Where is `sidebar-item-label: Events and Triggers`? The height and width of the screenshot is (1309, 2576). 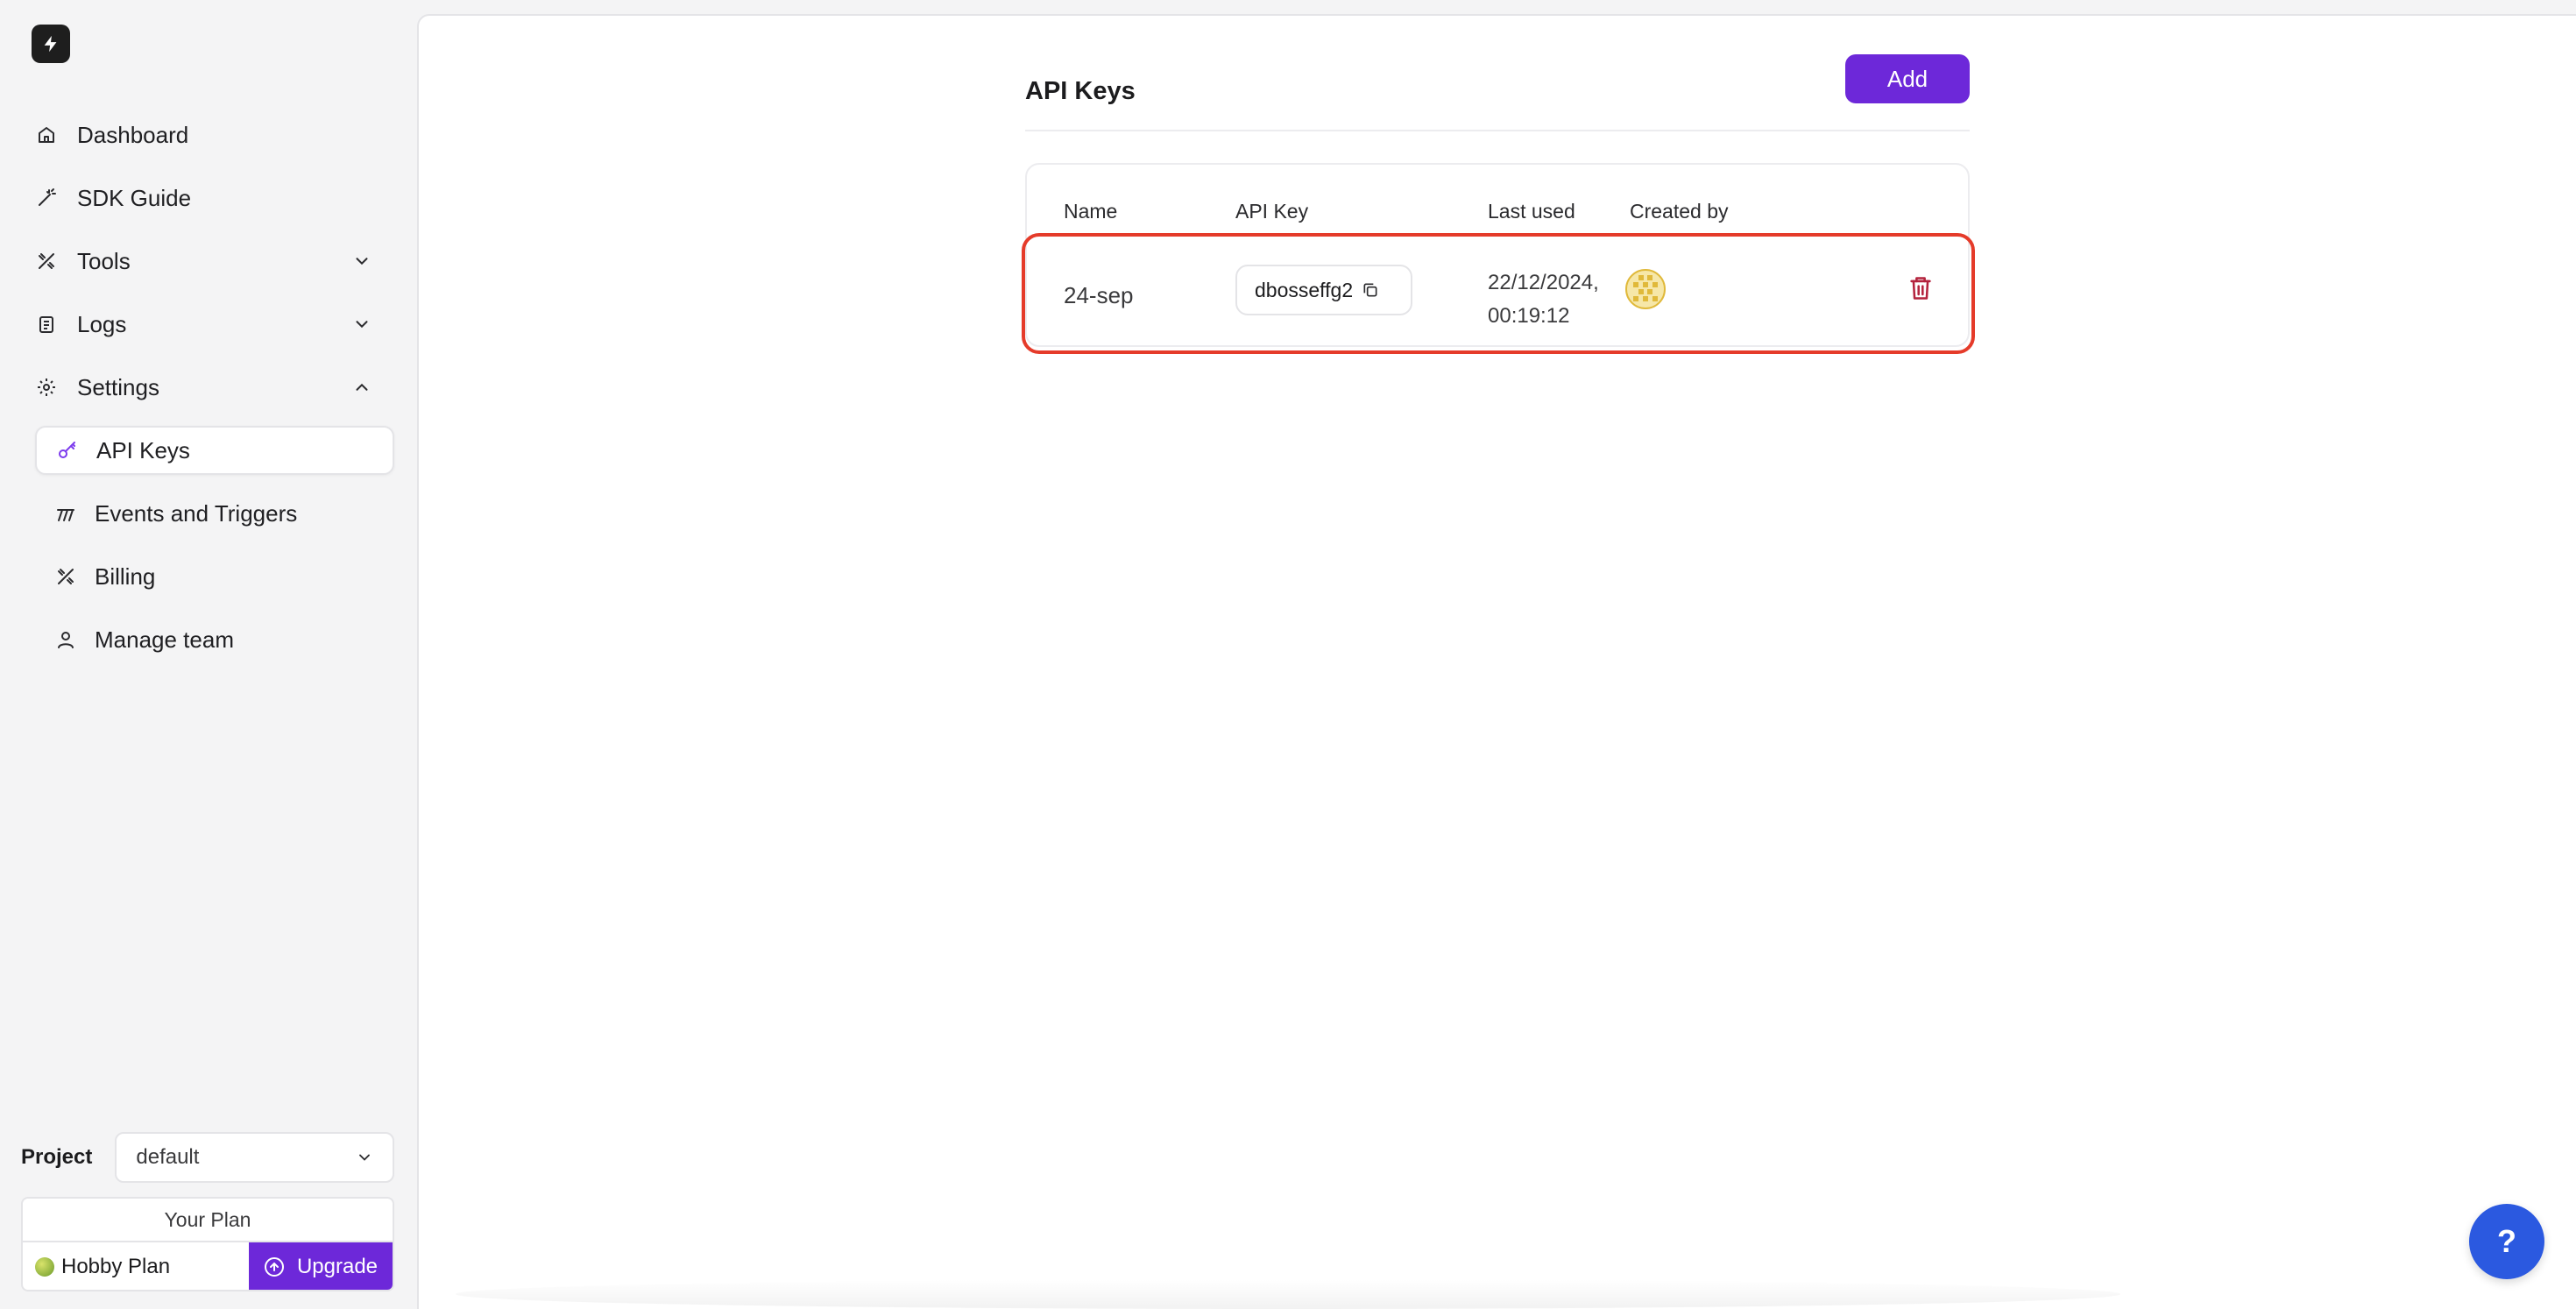 sidebar-item-label: Events and Triggers is located at coordinates (196, 513).